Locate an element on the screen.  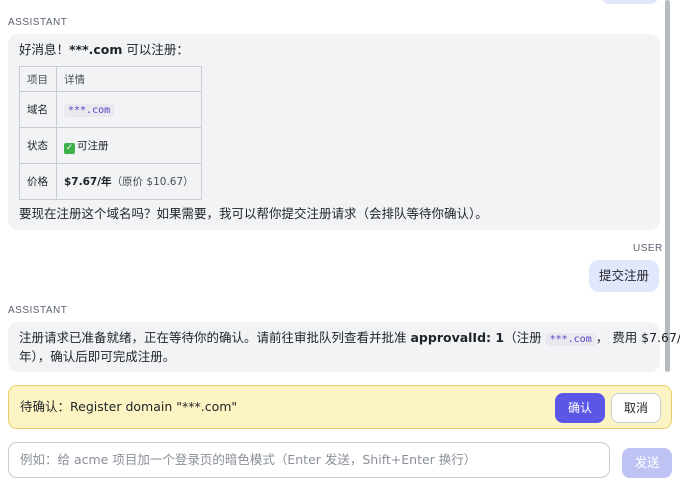
table-row: 状态 ✓ 可注册 is located at coordinates (110, 145).